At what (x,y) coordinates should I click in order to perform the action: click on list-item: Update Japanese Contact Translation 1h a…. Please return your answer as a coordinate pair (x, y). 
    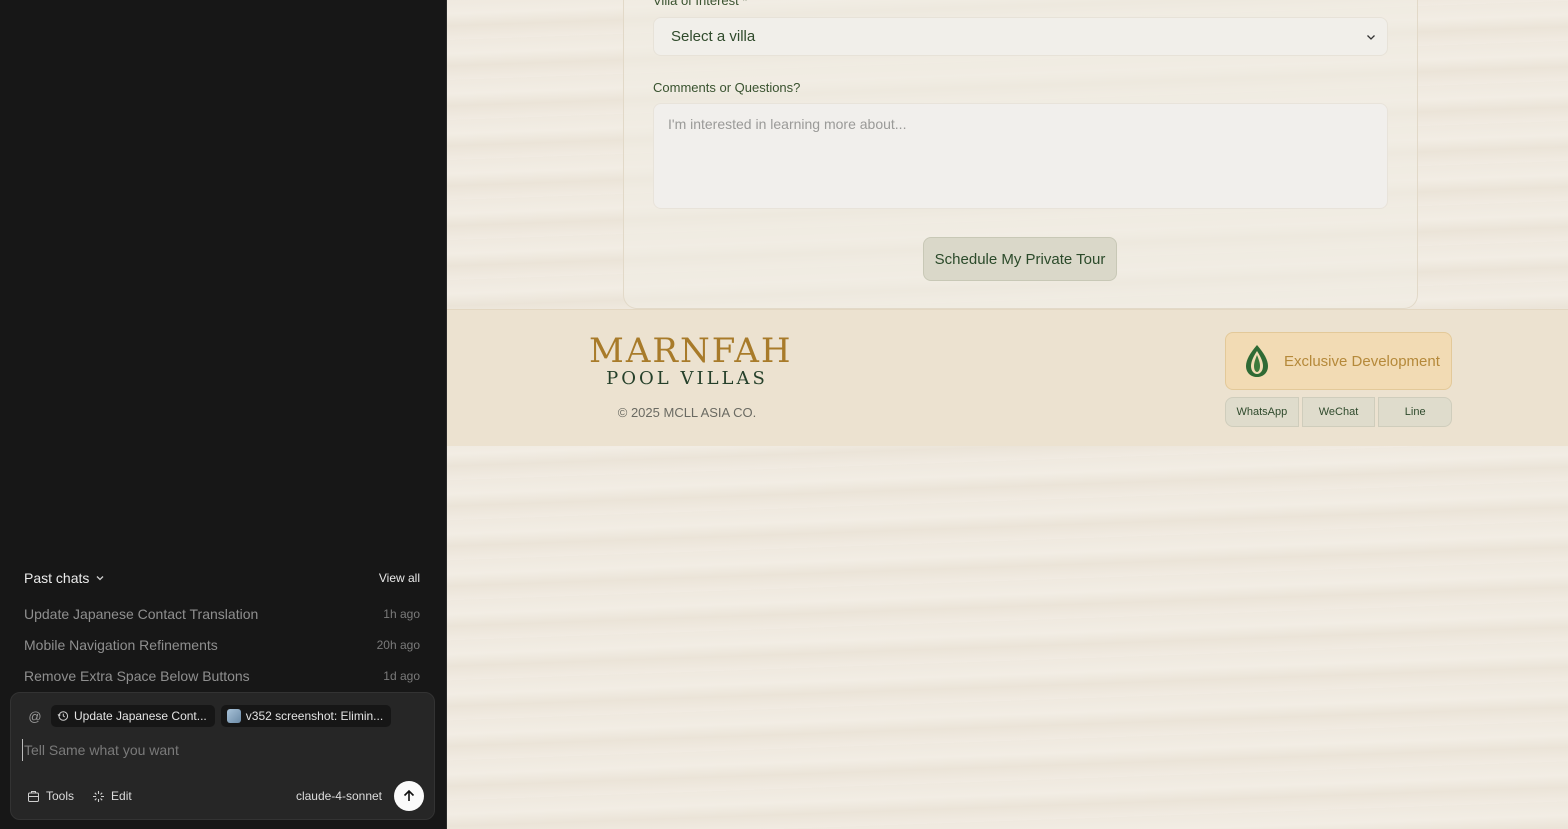
    Looking at the image, I should click on (222, 613).